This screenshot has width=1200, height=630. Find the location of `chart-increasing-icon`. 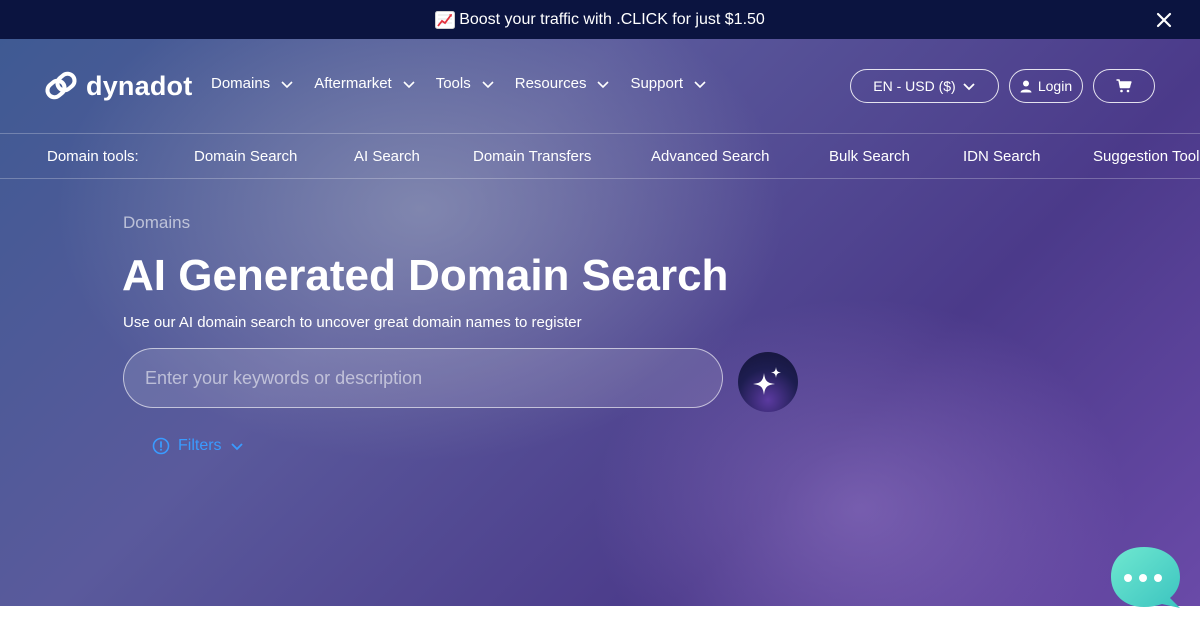

chart-increasing-icon is located at coordinates (445, 19).